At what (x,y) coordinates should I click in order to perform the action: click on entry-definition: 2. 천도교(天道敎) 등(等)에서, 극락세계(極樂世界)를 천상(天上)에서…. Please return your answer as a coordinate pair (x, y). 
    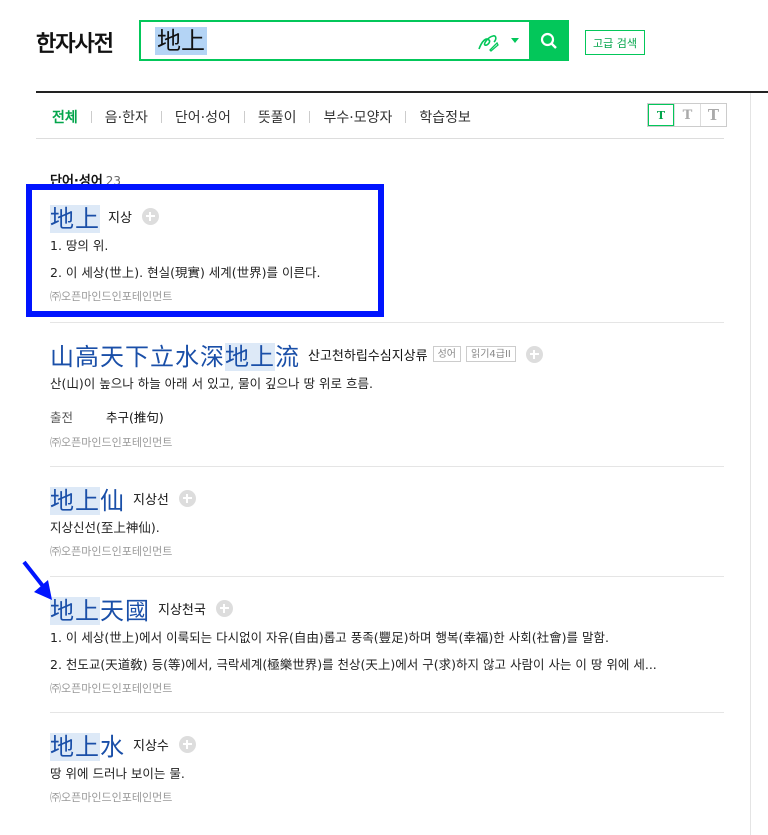
    Looking at the image, I should click on (353, 664).